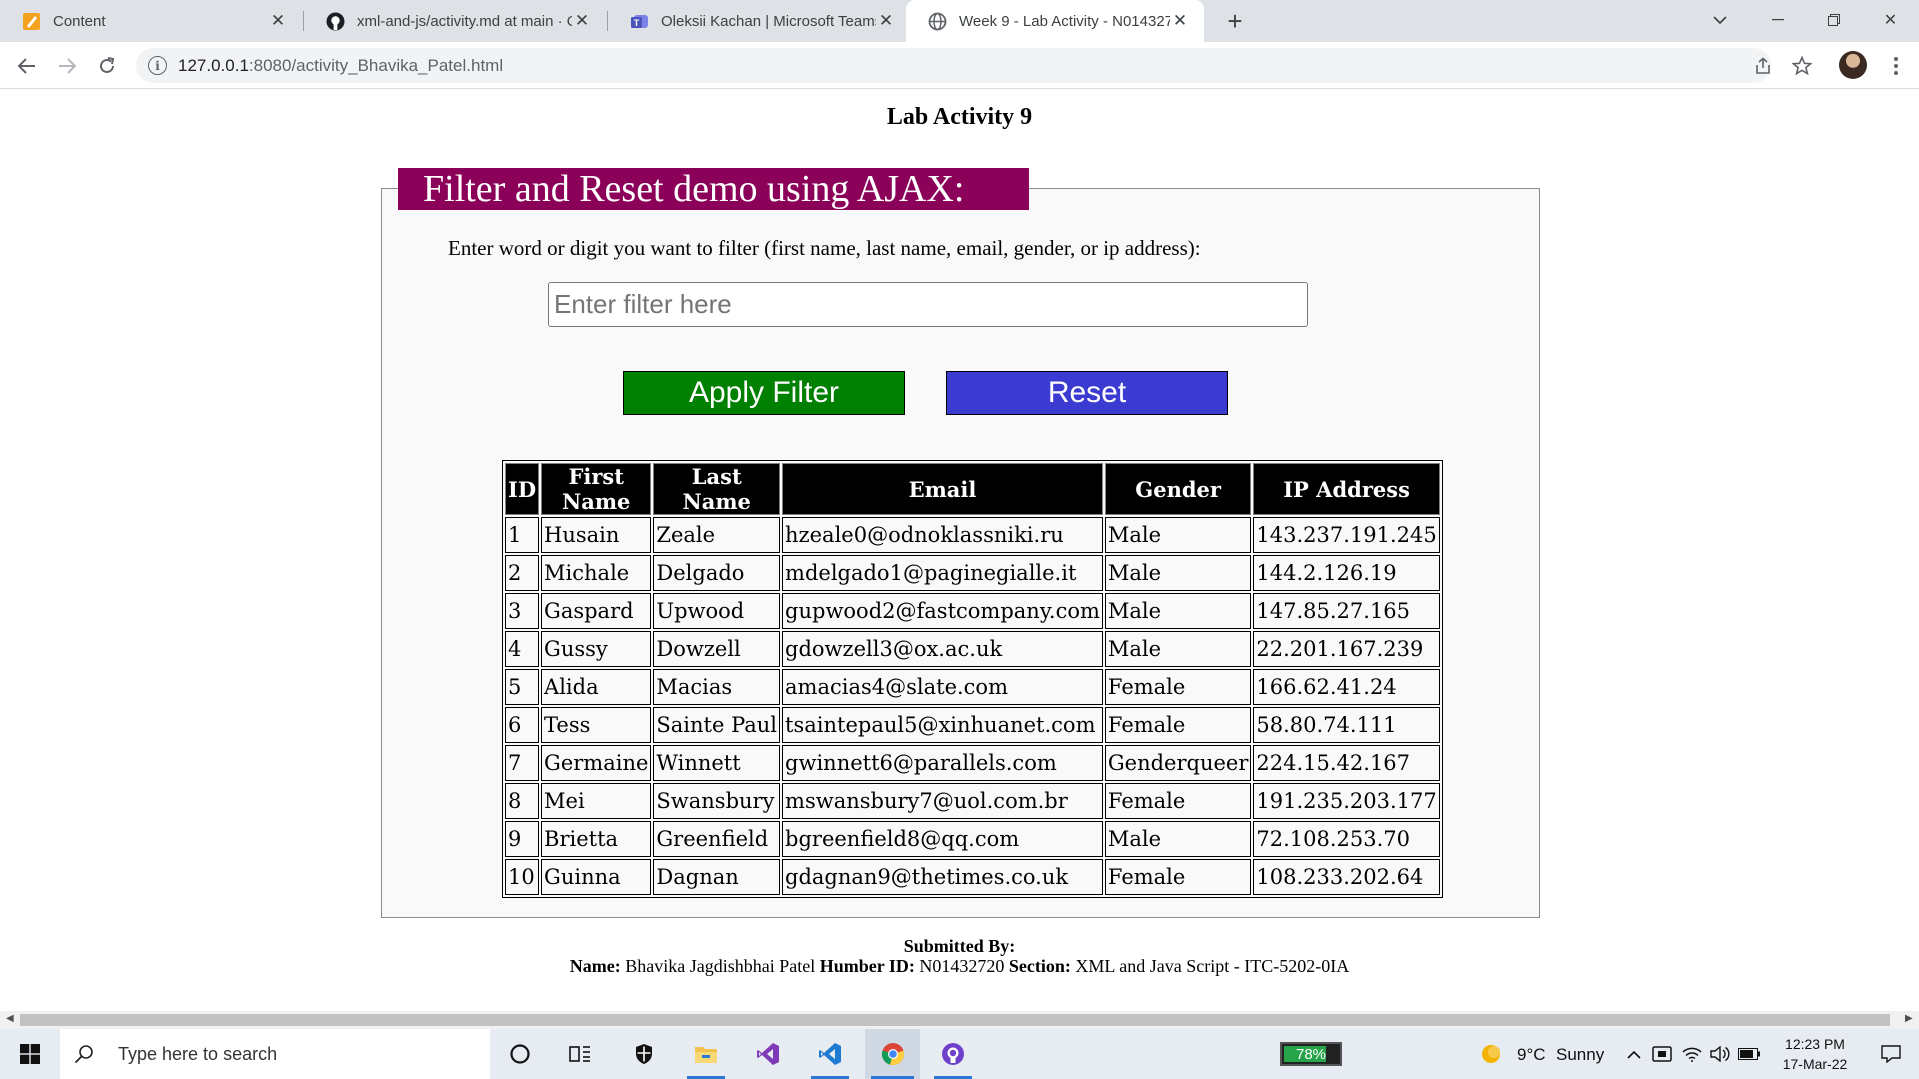 This screenshot has width=1919, height=1079. I want to click on tab-github: xml-and-js/activity.md at main · O ✕, so click(455, 21).